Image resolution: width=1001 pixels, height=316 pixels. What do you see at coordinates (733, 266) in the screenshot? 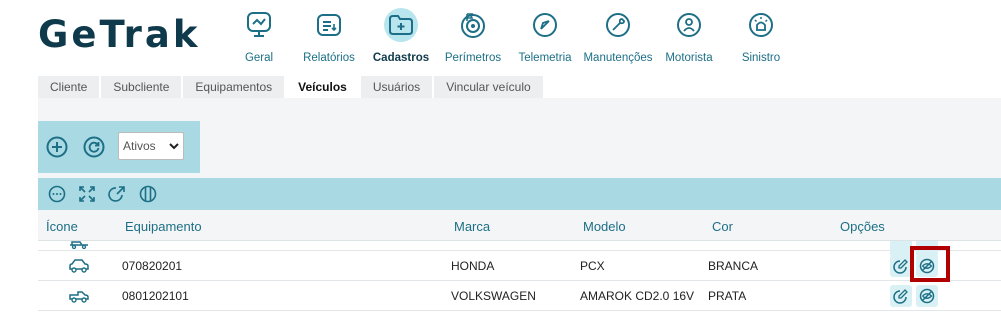
I see `cell-cor: BRANCA` at bounding box center [733, 266].